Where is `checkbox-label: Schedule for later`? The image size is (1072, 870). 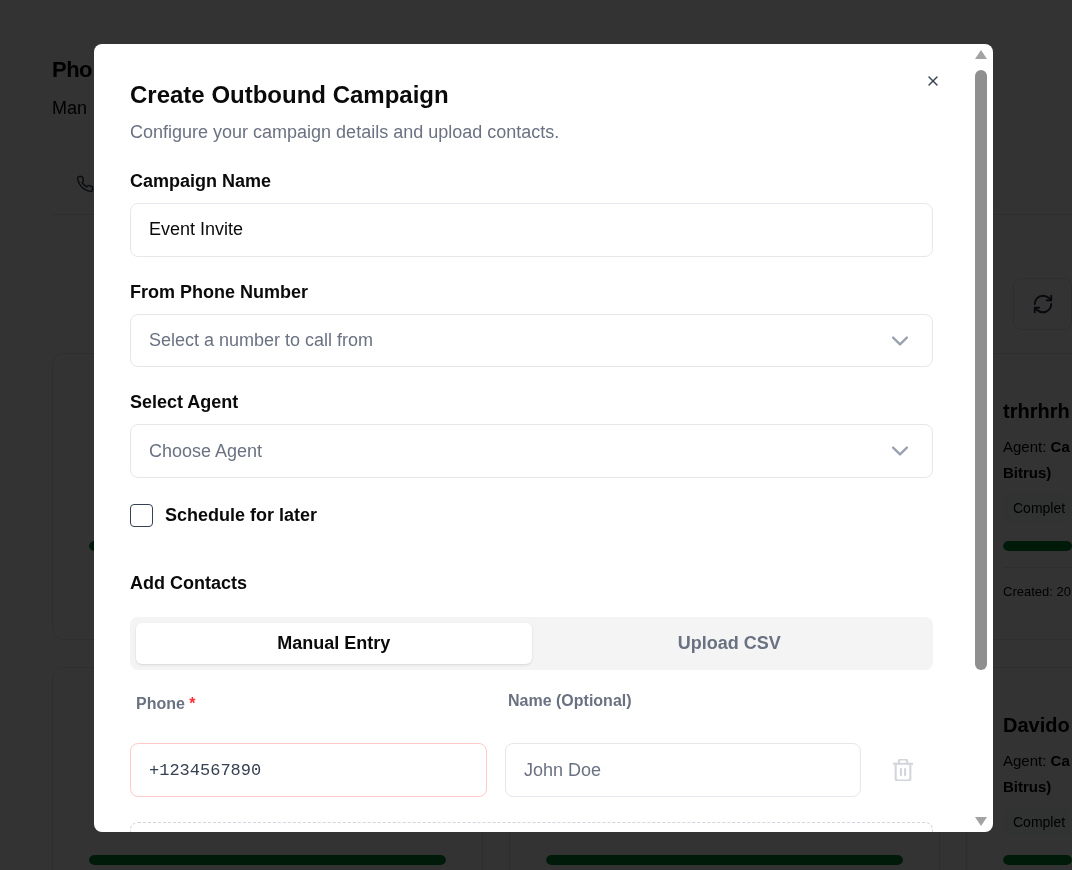
checkbox-label: Schedule for later is located at coordinates (241, 516).